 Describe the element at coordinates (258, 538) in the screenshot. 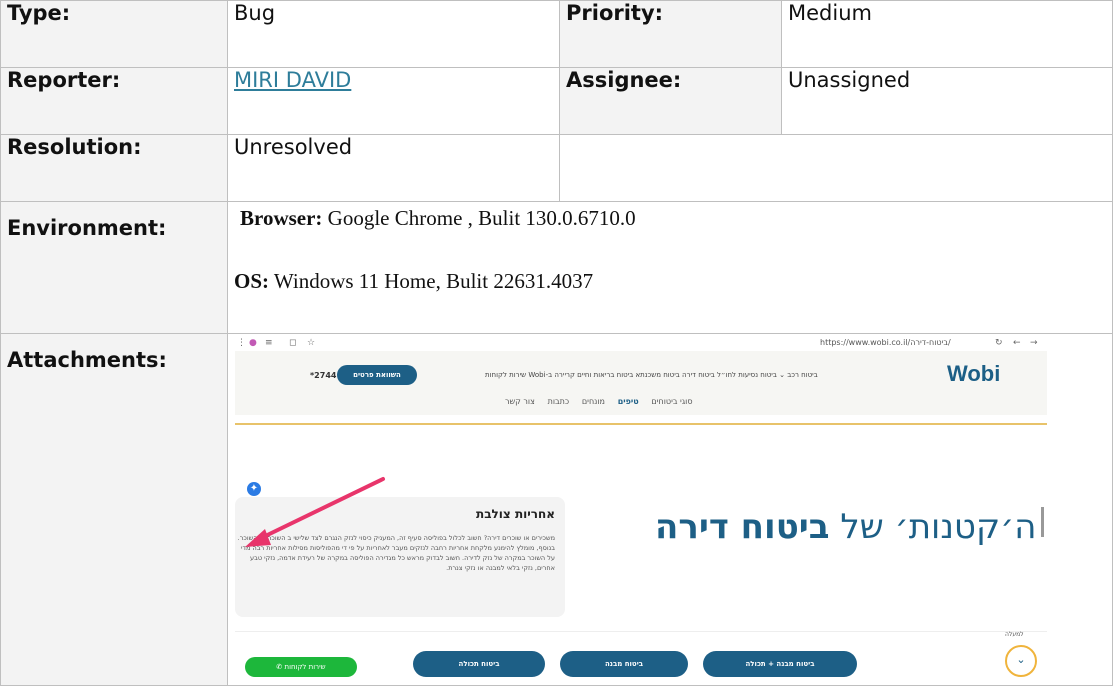

I see `arrow-head` at that location.